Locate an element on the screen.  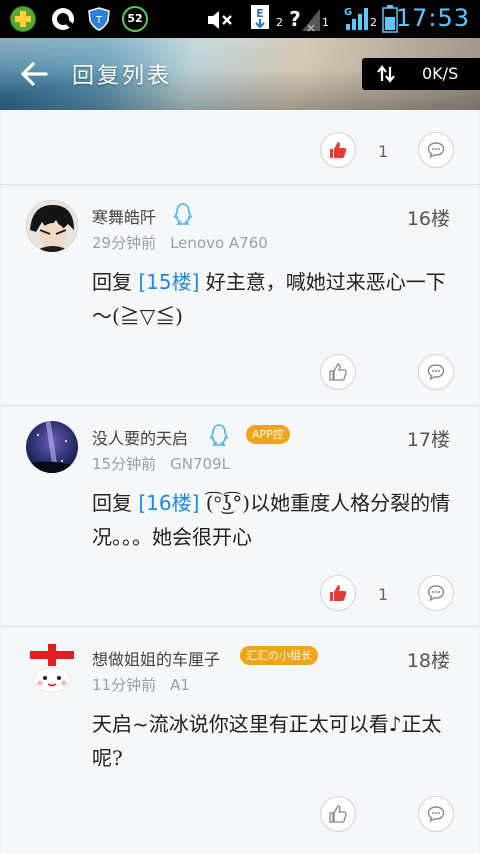
signal-g-icon: G is located at coordinates (357, 18).